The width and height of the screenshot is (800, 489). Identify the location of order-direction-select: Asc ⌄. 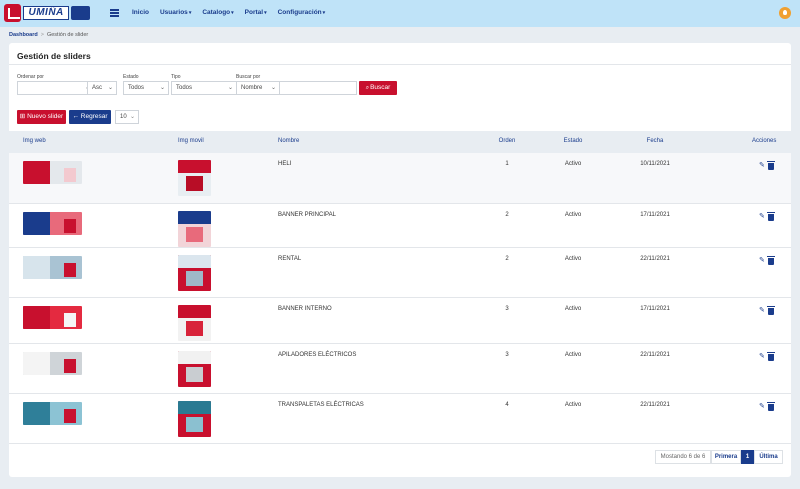
(102, 88).